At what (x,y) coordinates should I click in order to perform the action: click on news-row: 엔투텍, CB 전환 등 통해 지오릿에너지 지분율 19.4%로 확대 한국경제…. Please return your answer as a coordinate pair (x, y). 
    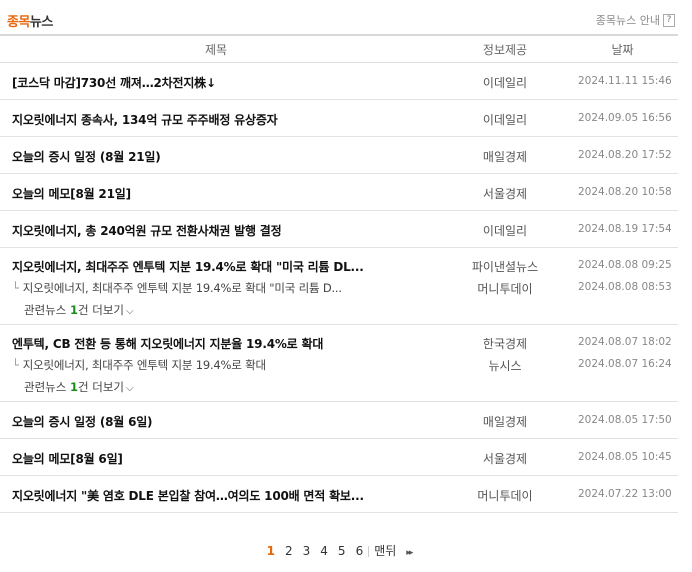
    Looking at the image, I should click on (339, 363).